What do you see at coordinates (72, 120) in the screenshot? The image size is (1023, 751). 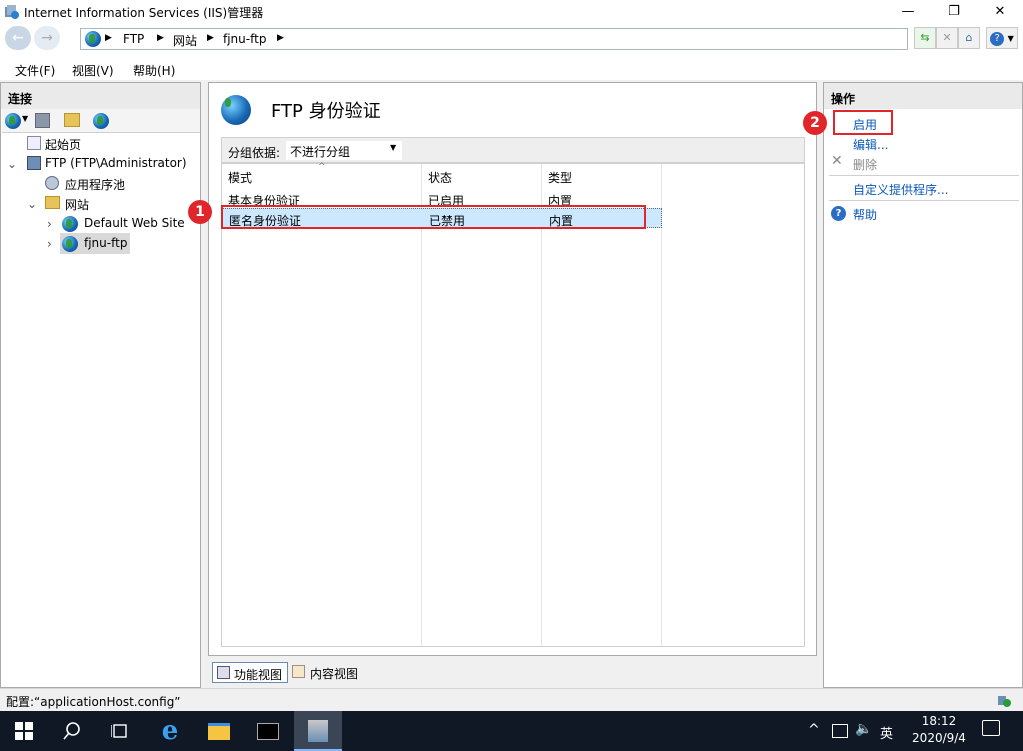 I see `folder-up-icon` at bounding box center [72, 120].